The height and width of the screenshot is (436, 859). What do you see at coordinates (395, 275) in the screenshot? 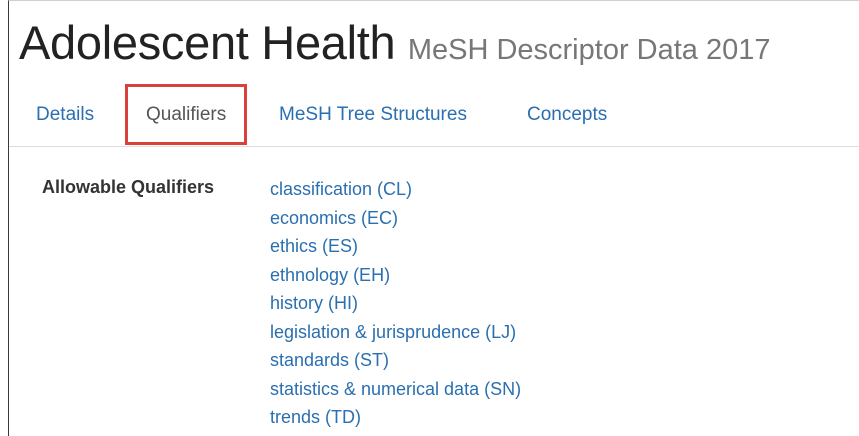
I see `qualifier-link-ethnology: ethnology (EH)` at bounding box center [395, 275].